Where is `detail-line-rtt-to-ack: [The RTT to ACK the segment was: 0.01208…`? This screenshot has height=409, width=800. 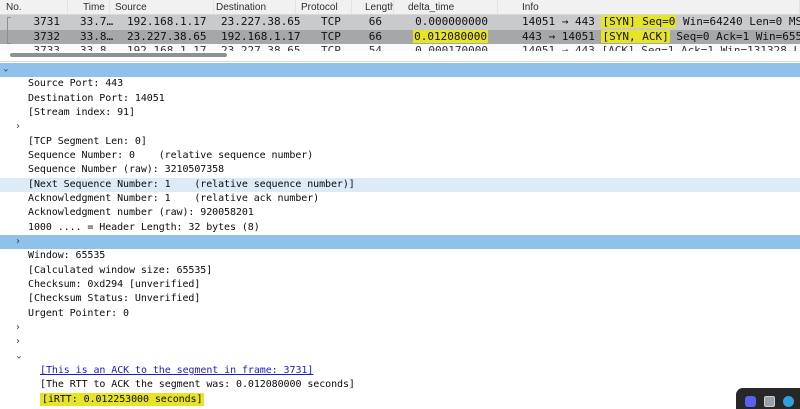 detail-line-rtt-to-ack: [The RTT to ACK the segment was: 0.01208… is located at coordinates (400, 385).